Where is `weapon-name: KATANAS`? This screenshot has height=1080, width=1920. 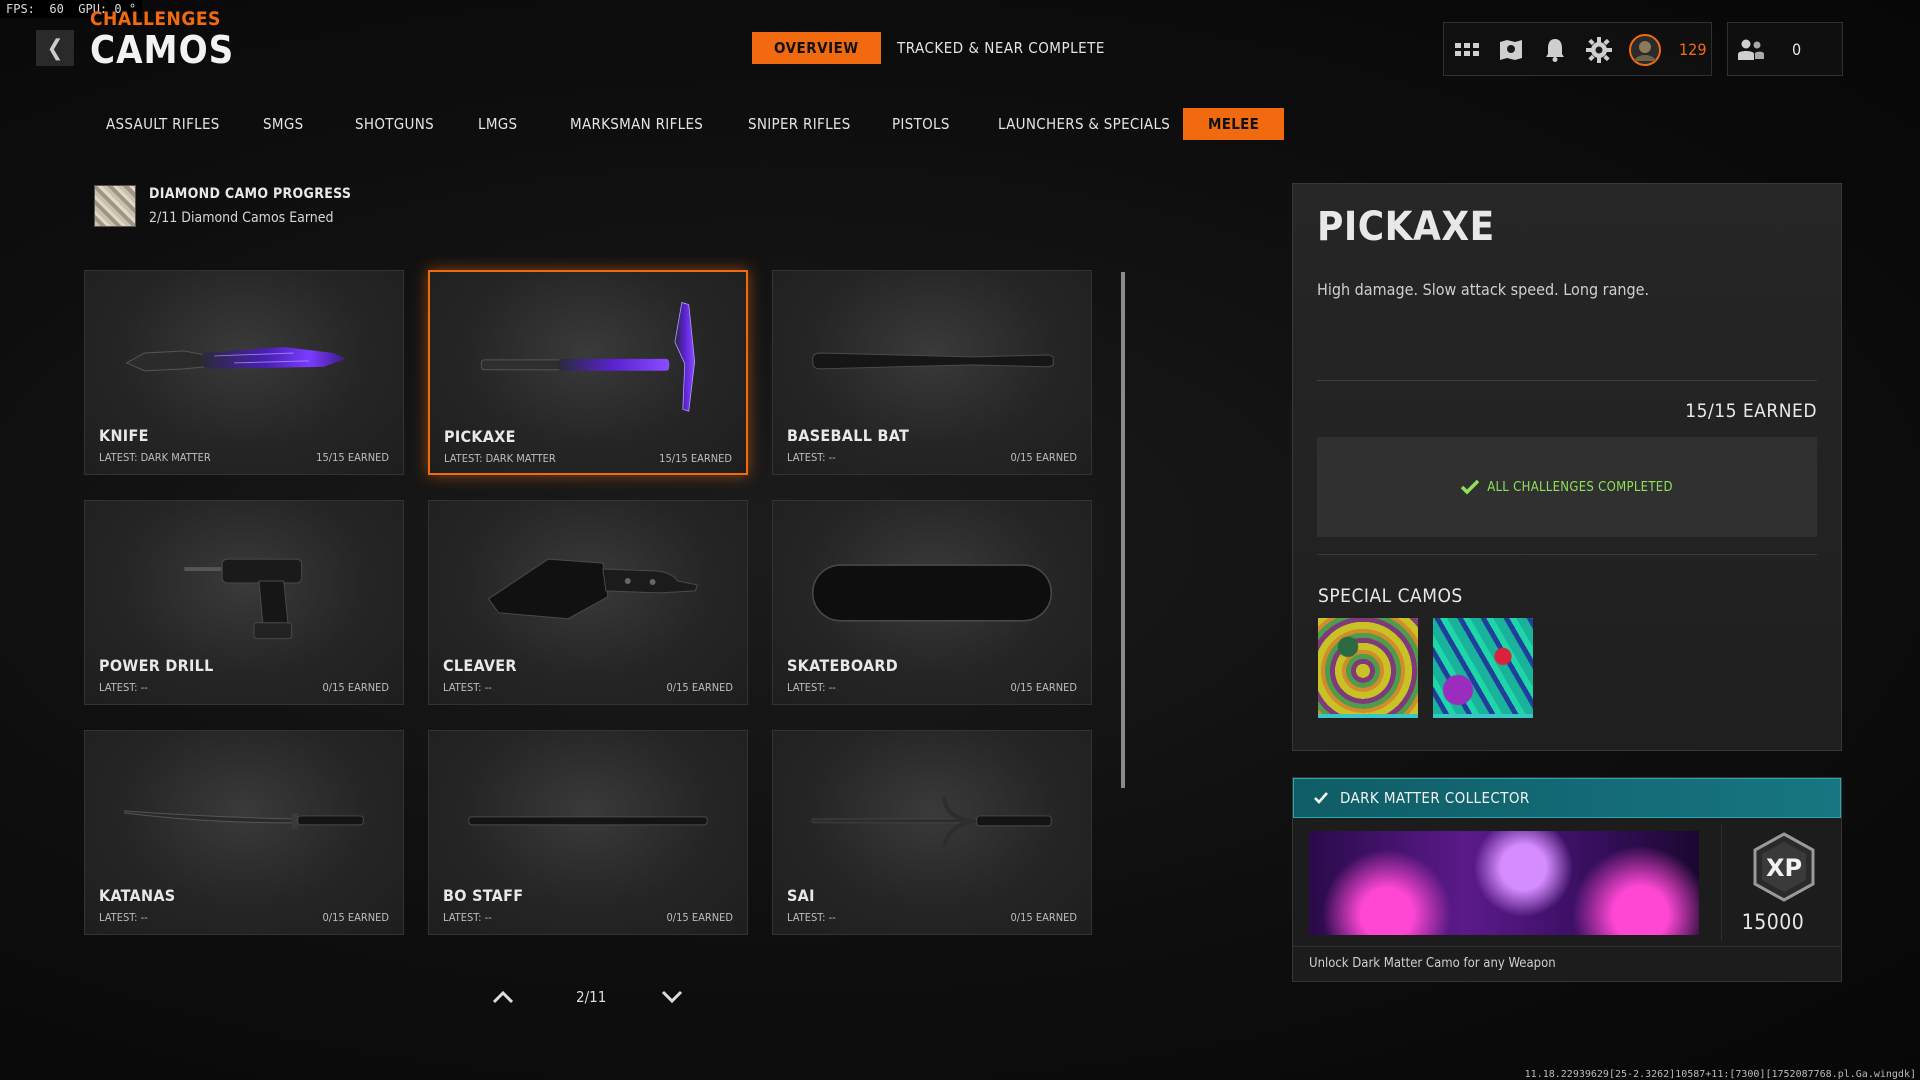
weapon-name: KATANAS is located at coordinates (137, 895).